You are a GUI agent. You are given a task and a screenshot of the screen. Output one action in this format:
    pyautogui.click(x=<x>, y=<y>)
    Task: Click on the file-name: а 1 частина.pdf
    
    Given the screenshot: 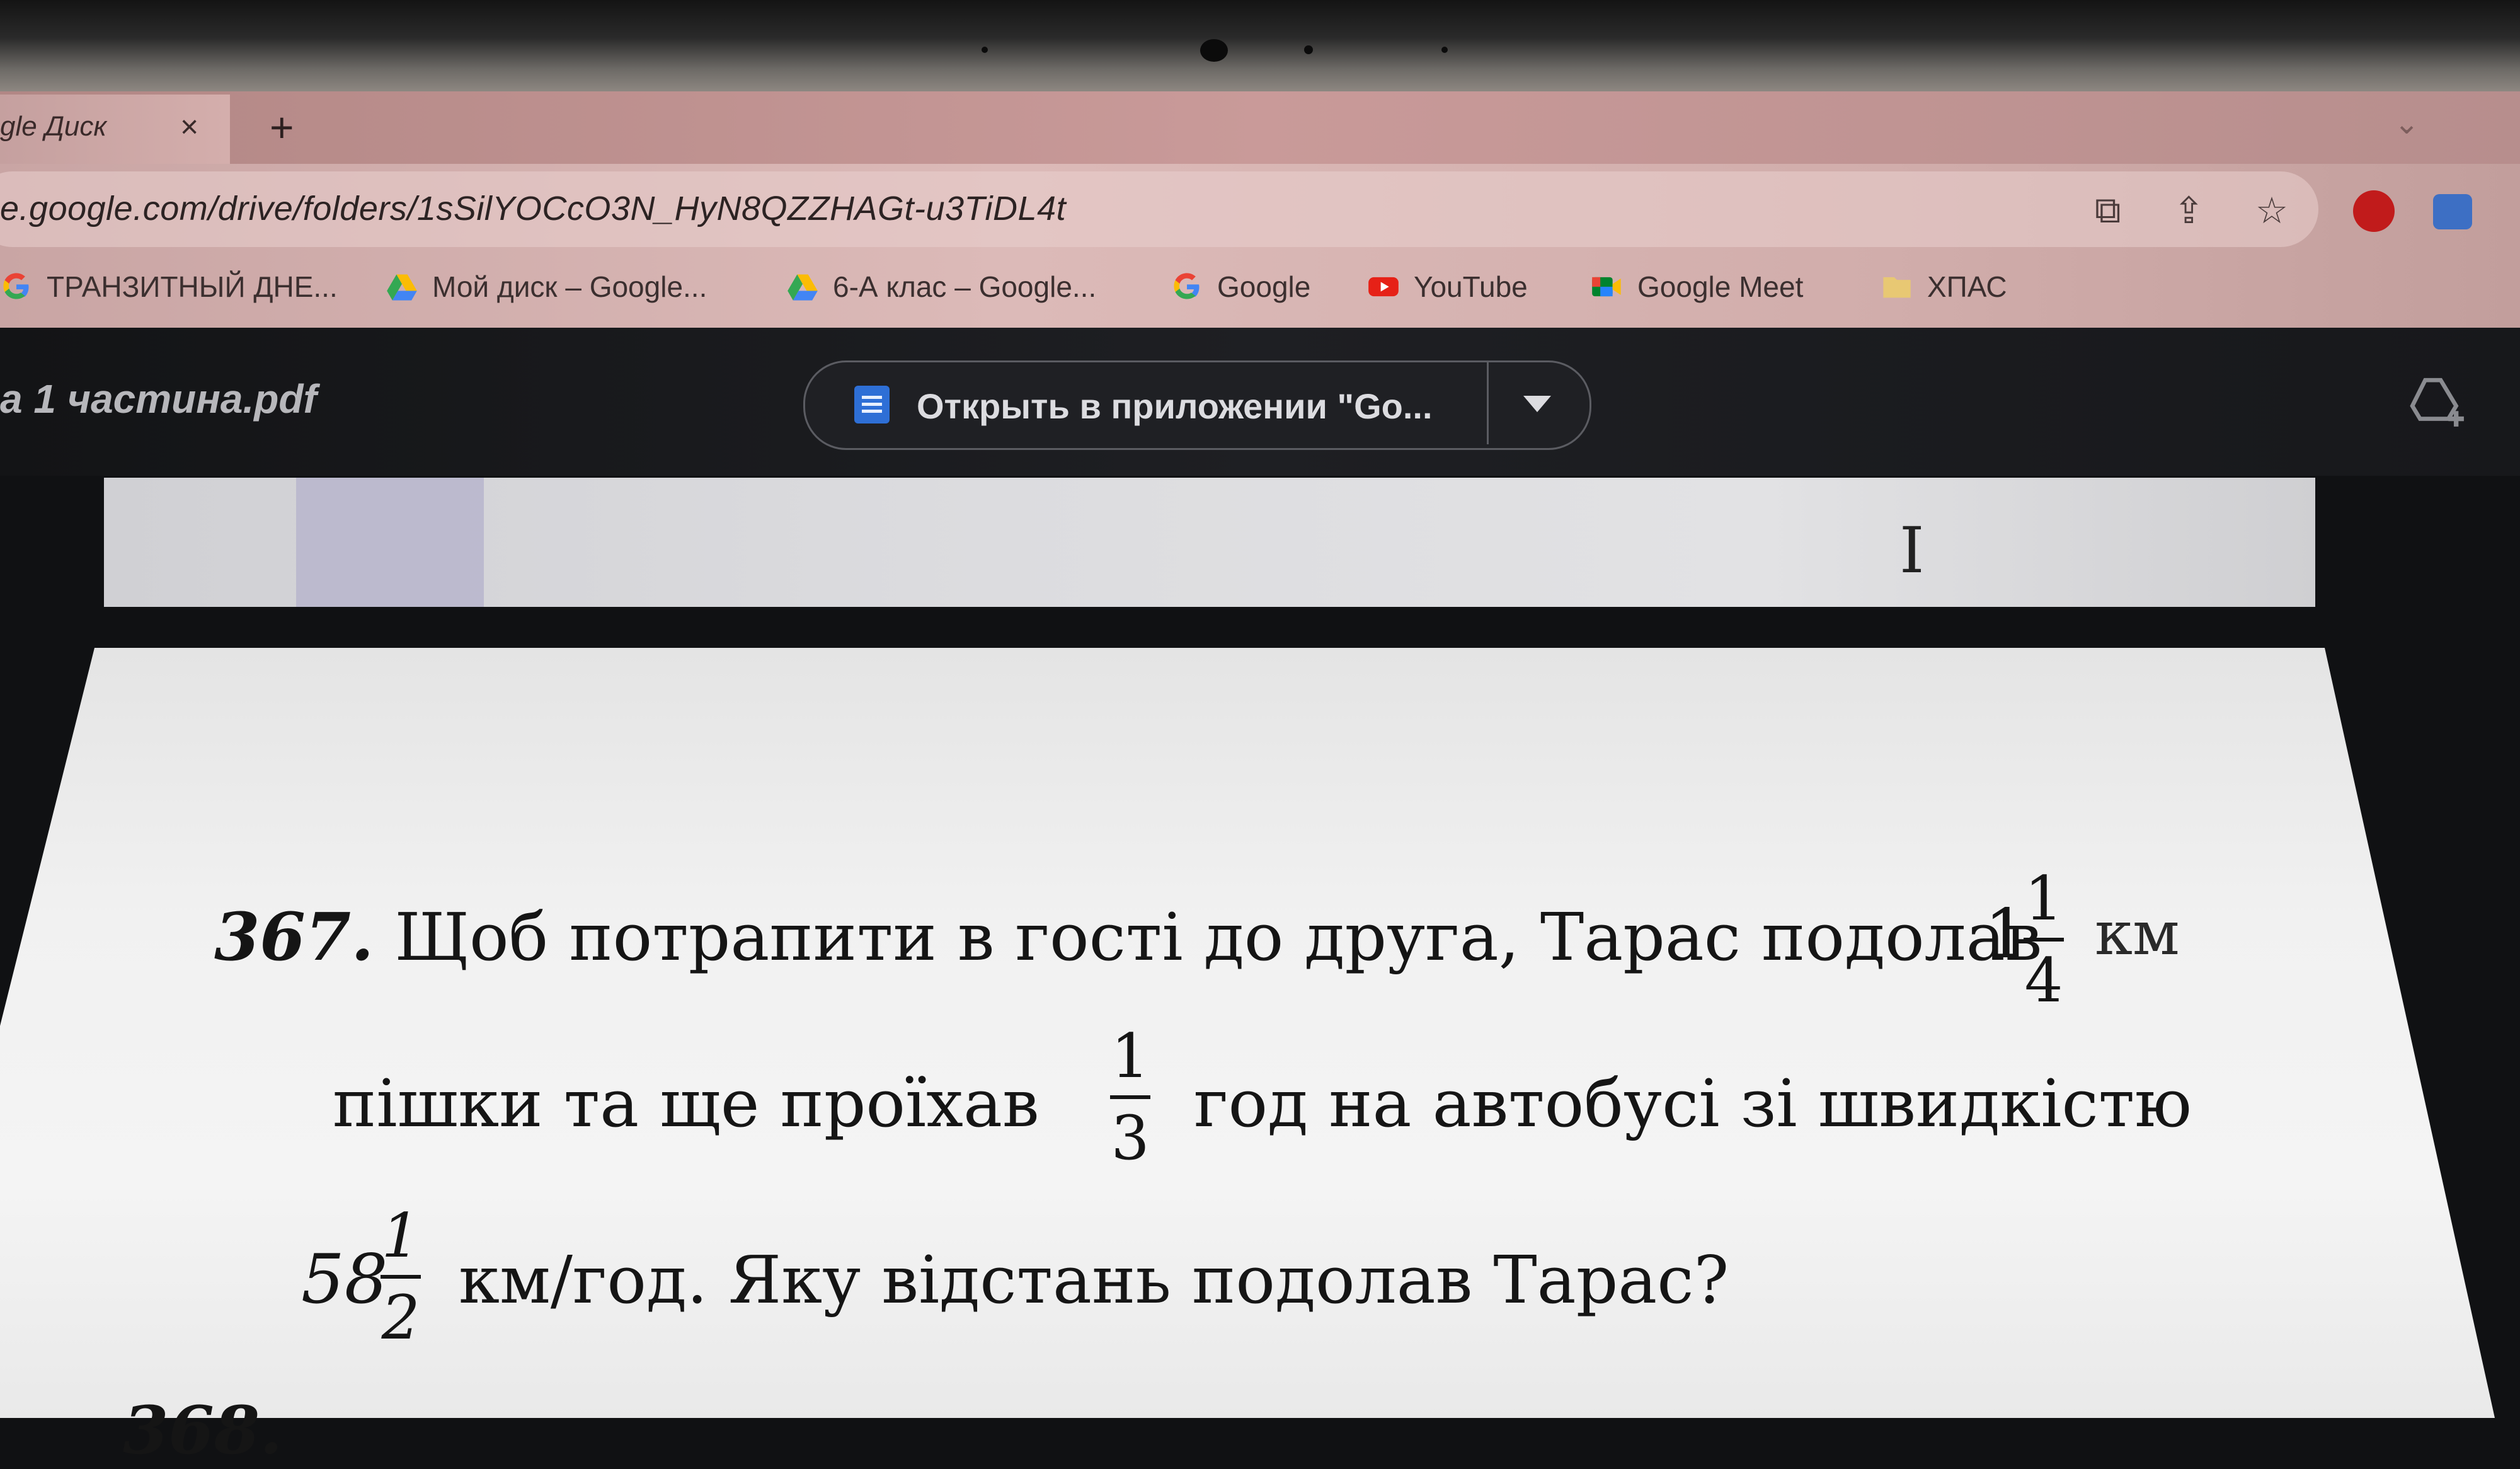 What is the action you would take?
    pyautogui.click(x=158, y=399)
    